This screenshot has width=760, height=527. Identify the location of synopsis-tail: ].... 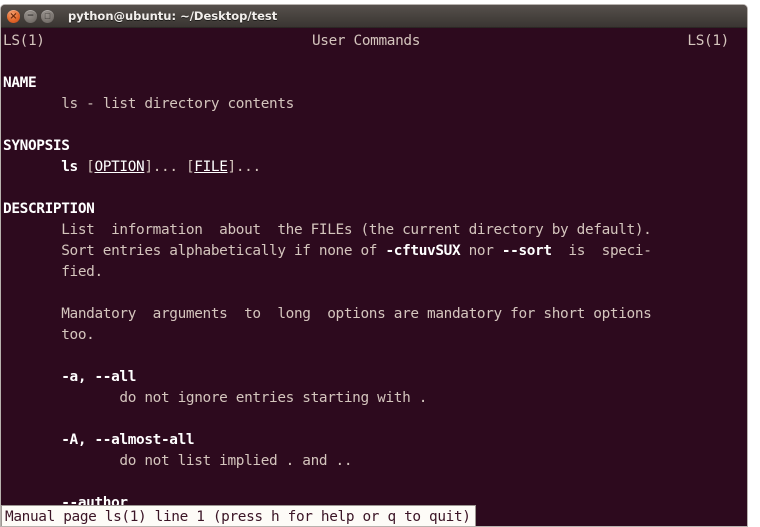
(244, 167).